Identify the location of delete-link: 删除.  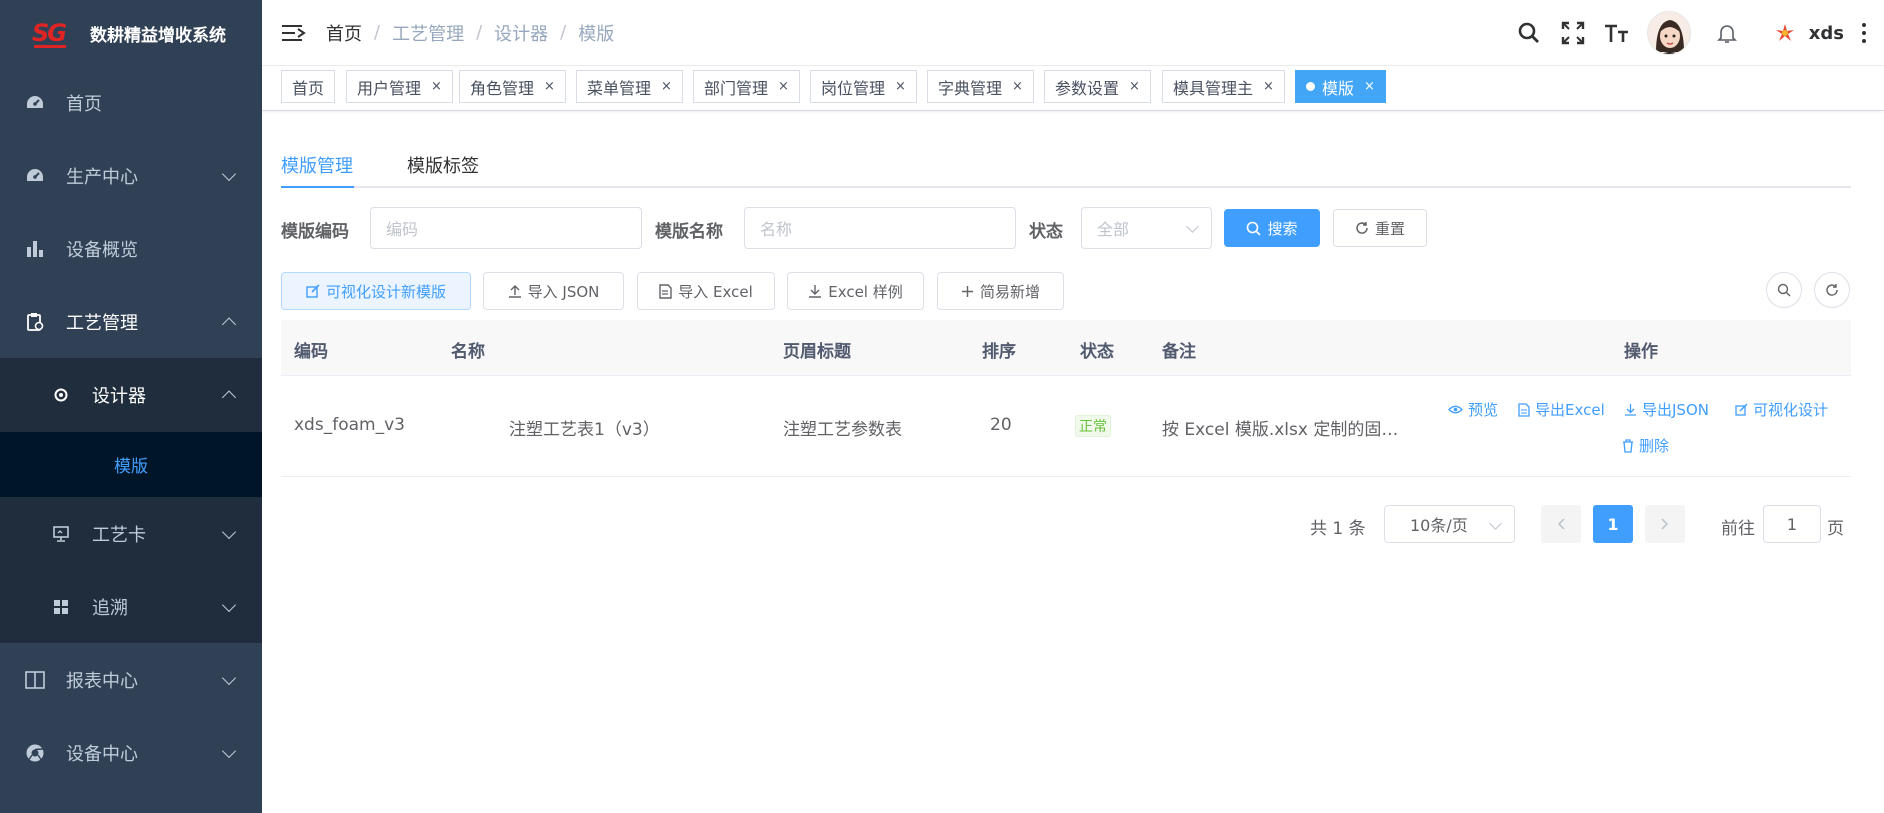
(1645, 445).